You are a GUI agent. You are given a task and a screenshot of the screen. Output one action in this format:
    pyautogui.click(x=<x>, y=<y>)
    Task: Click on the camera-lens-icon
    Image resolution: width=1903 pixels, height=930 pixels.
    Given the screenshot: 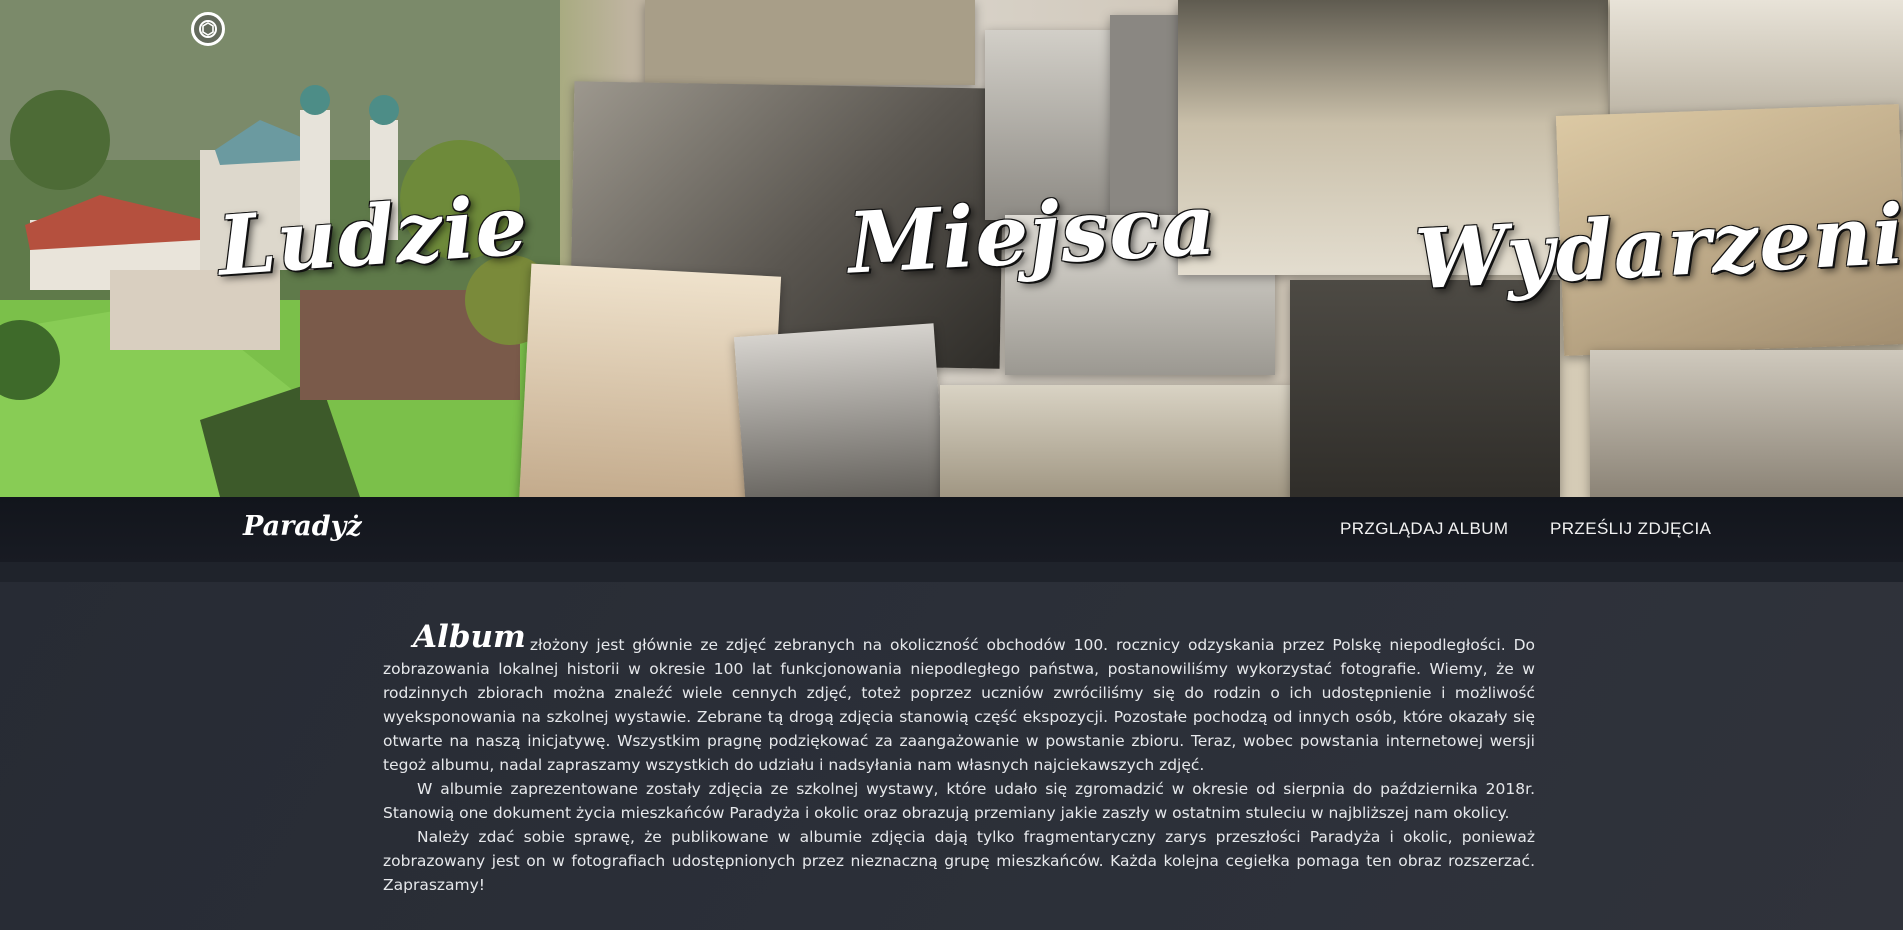 What is the action you would take?
    pyautogui.click(x=208, y=29)
    